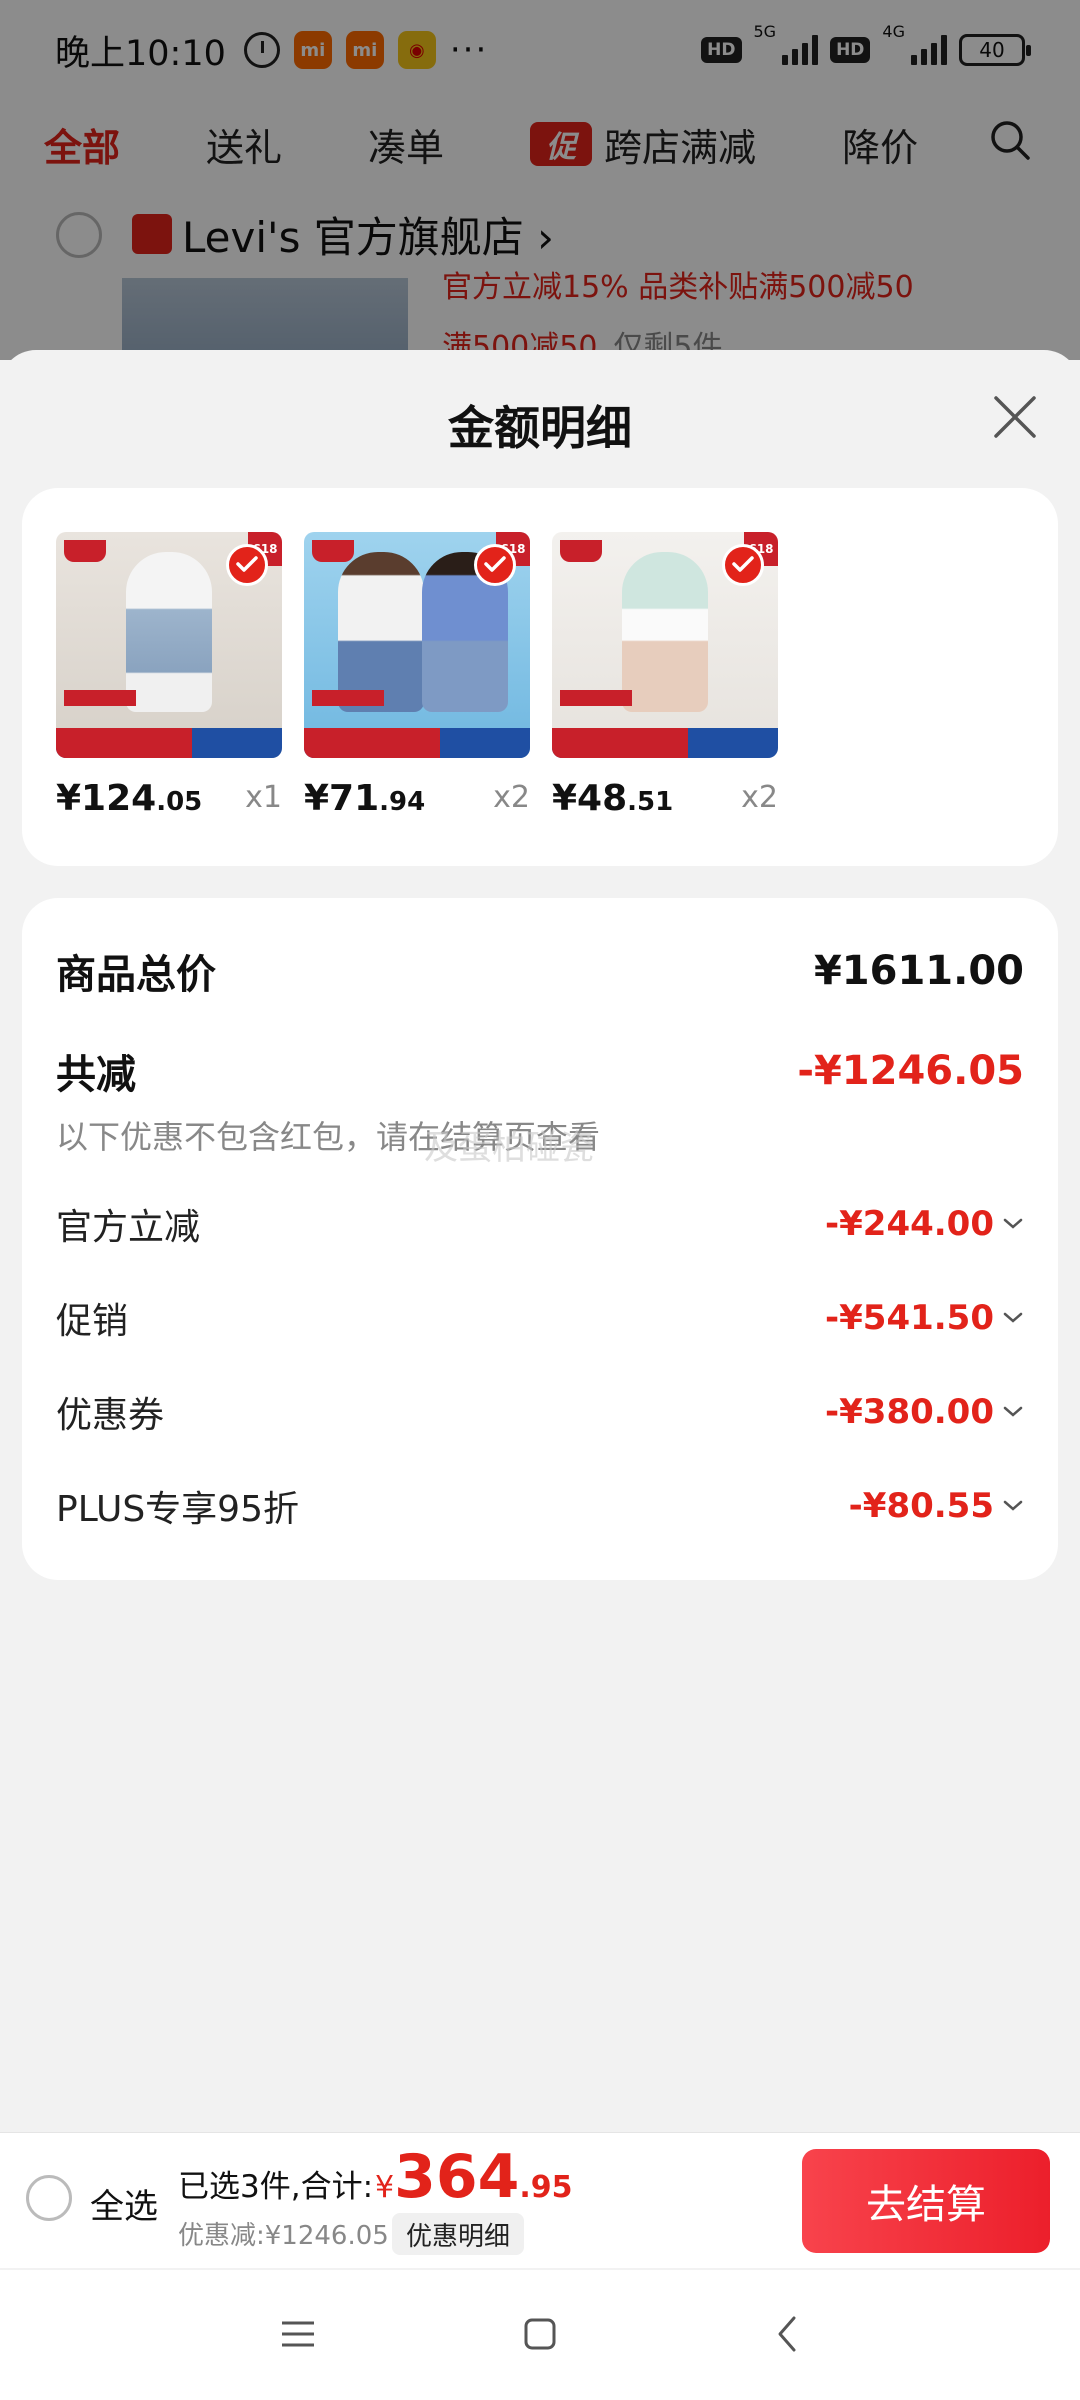 The image size is (1080, 2400). I want to click on system-nav-bar, so click(540, 2335).